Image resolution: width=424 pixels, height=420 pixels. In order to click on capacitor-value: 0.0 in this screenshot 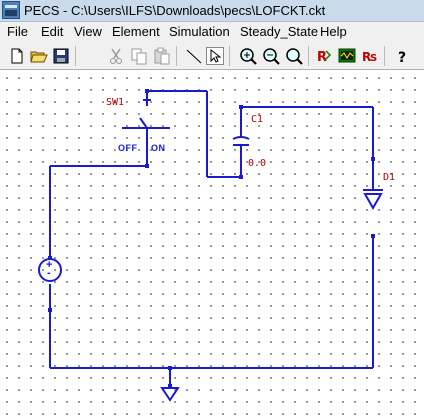, I will do `click(257, 163)`.